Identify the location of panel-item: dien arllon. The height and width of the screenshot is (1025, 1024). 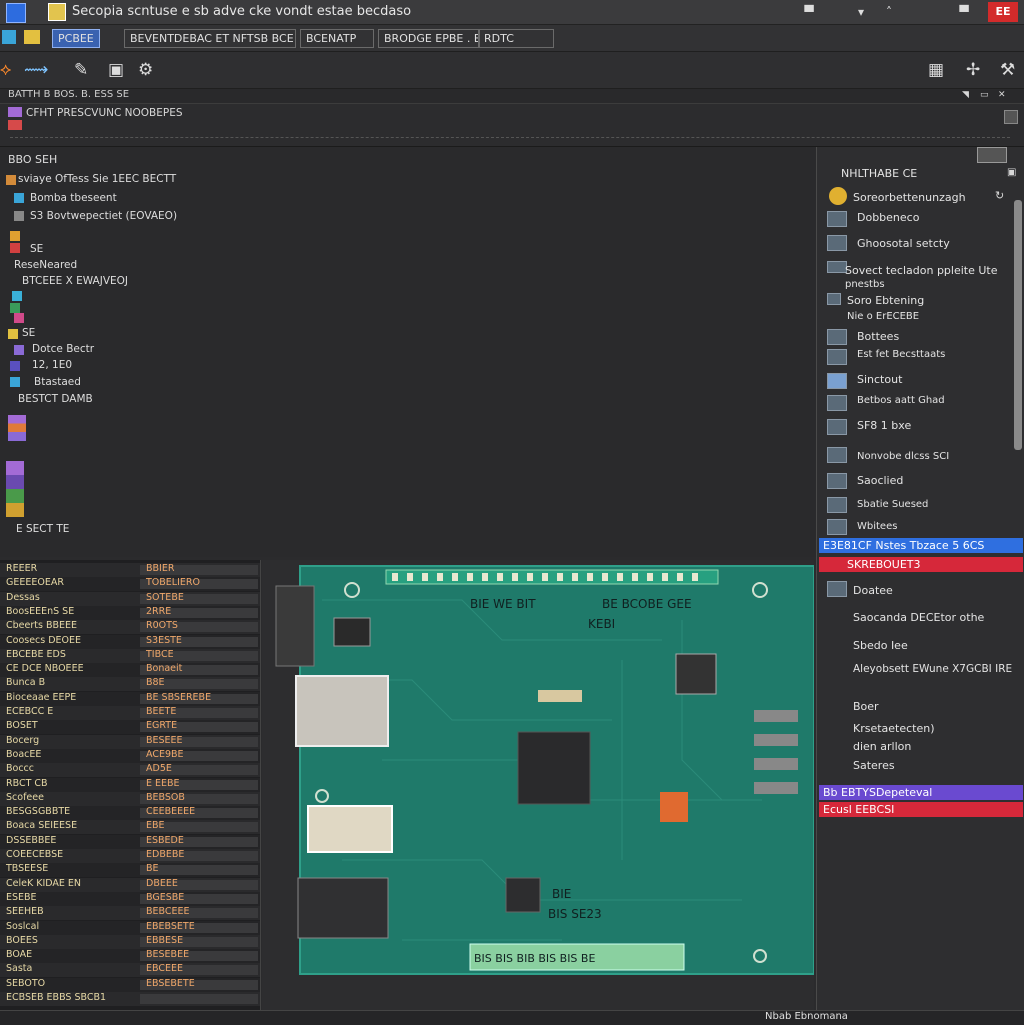
(882, 746).